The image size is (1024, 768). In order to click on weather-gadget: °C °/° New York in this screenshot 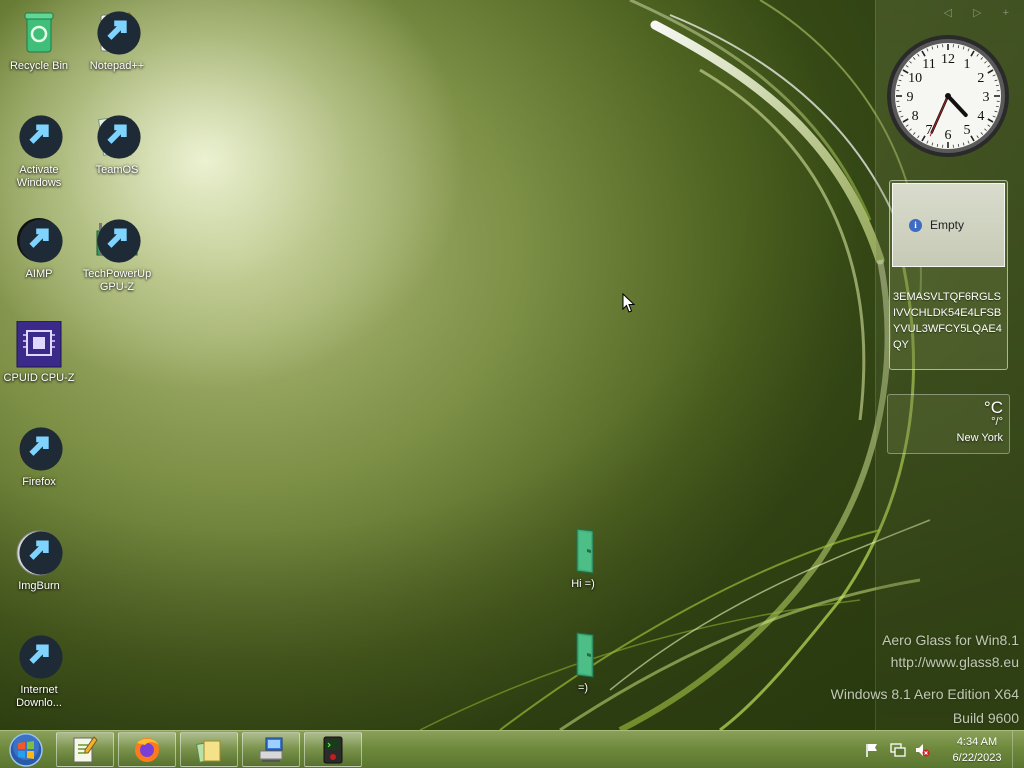, I will do `click(948, 424)`.